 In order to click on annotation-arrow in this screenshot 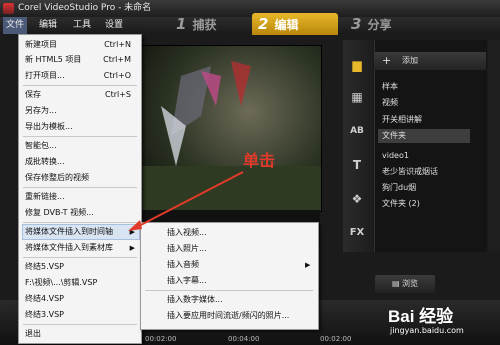, I will do `click(186, 201)`.